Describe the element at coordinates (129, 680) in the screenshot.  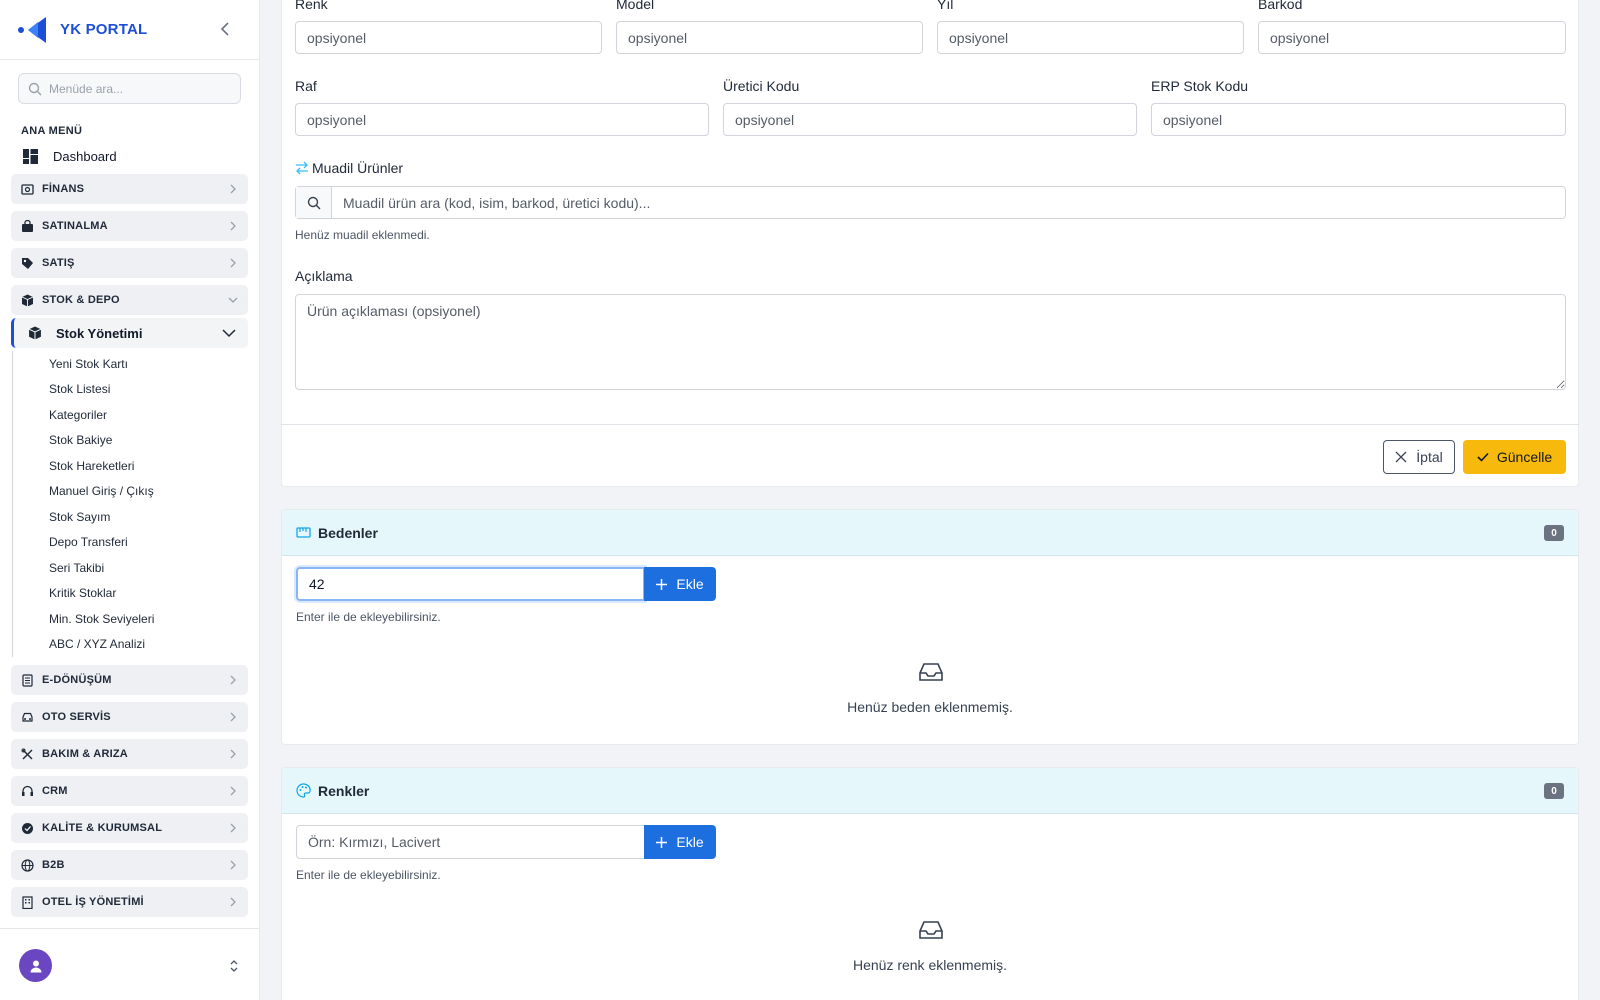
I see `sidebar-group-e-donusum: E-DÖNÜŞÜM` at that location.